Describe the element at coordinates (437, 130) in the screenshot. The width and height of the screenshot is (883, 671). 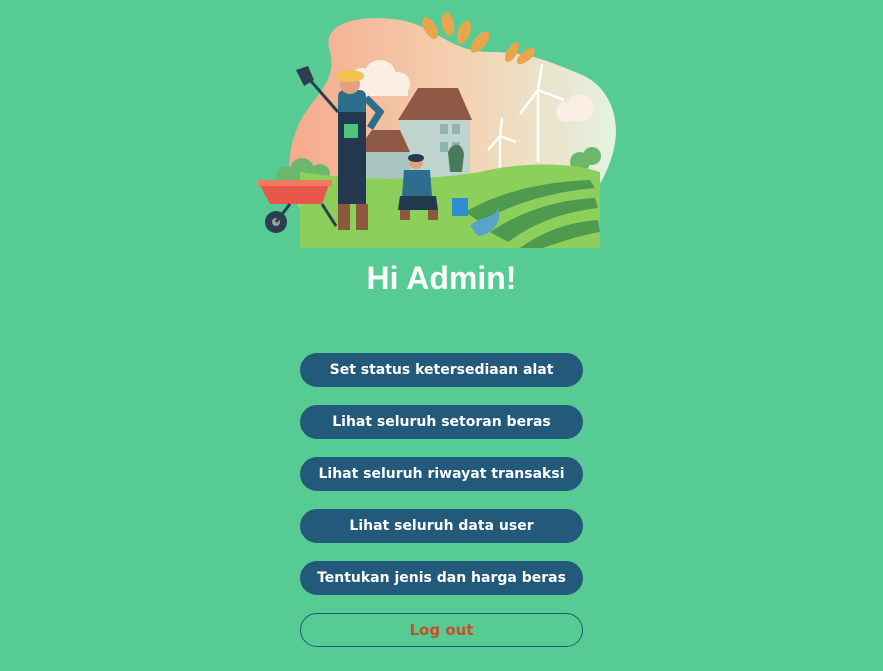
I see `farm-illustration` at that location.